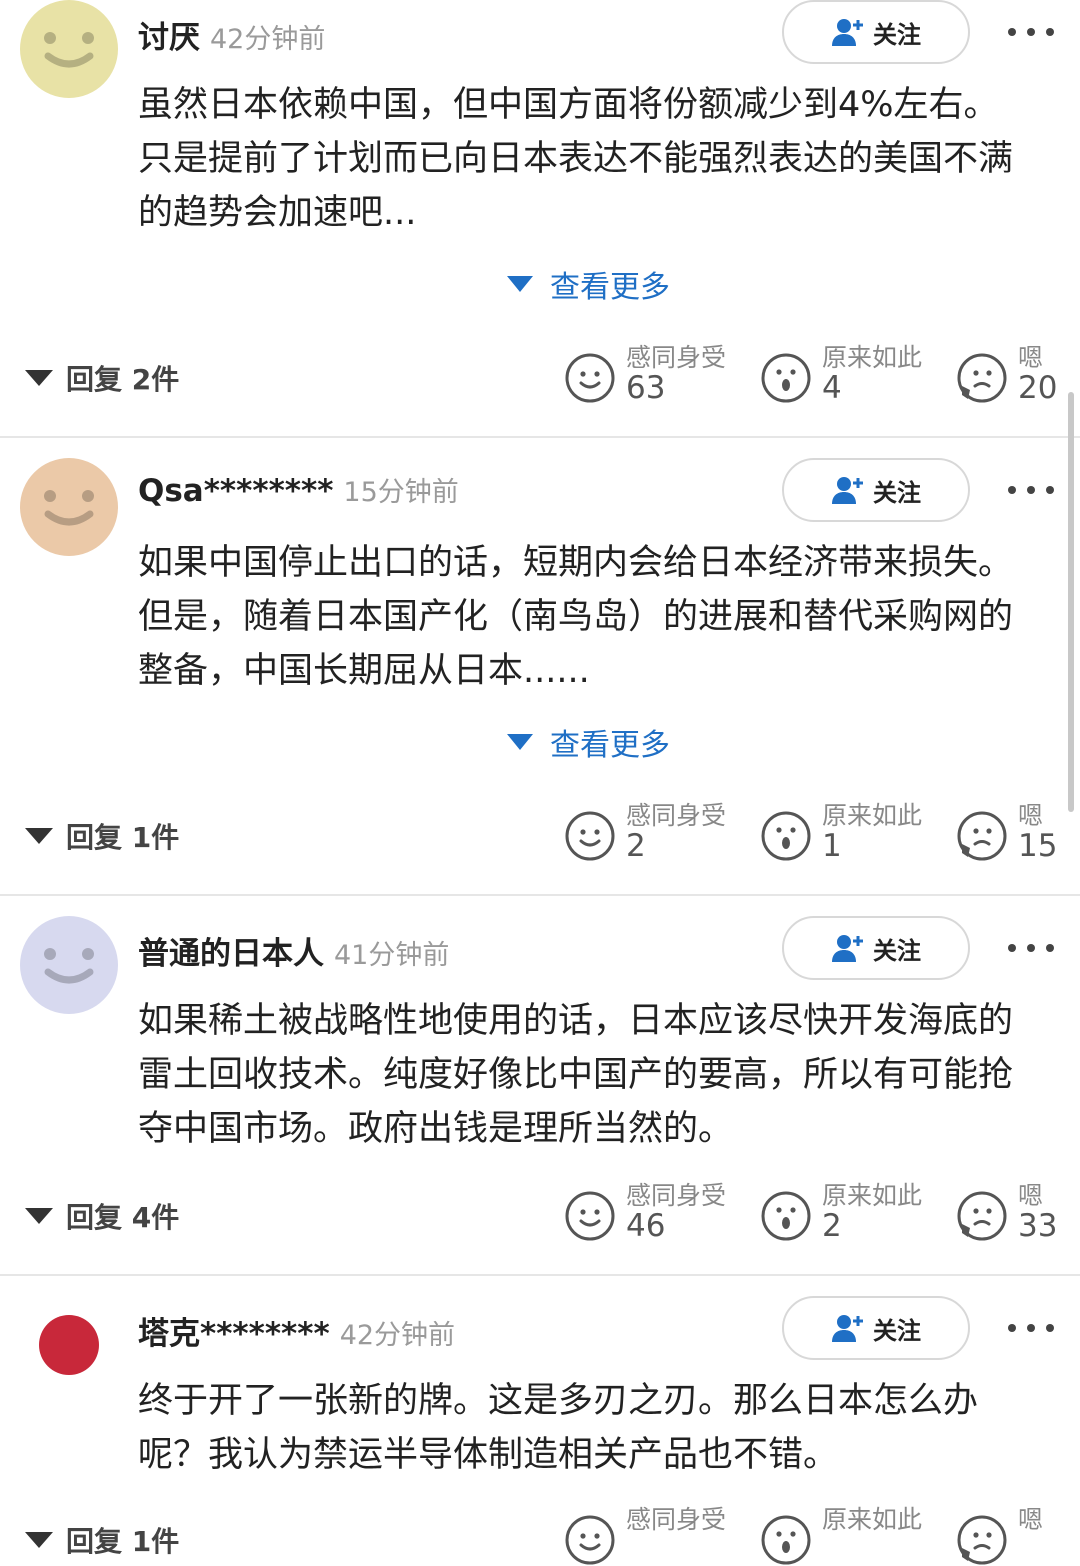  What do you see at coordinates (1038, 846) in the screenshot?
I see `reaction-count: 15` at bounding box center [1038, 846].